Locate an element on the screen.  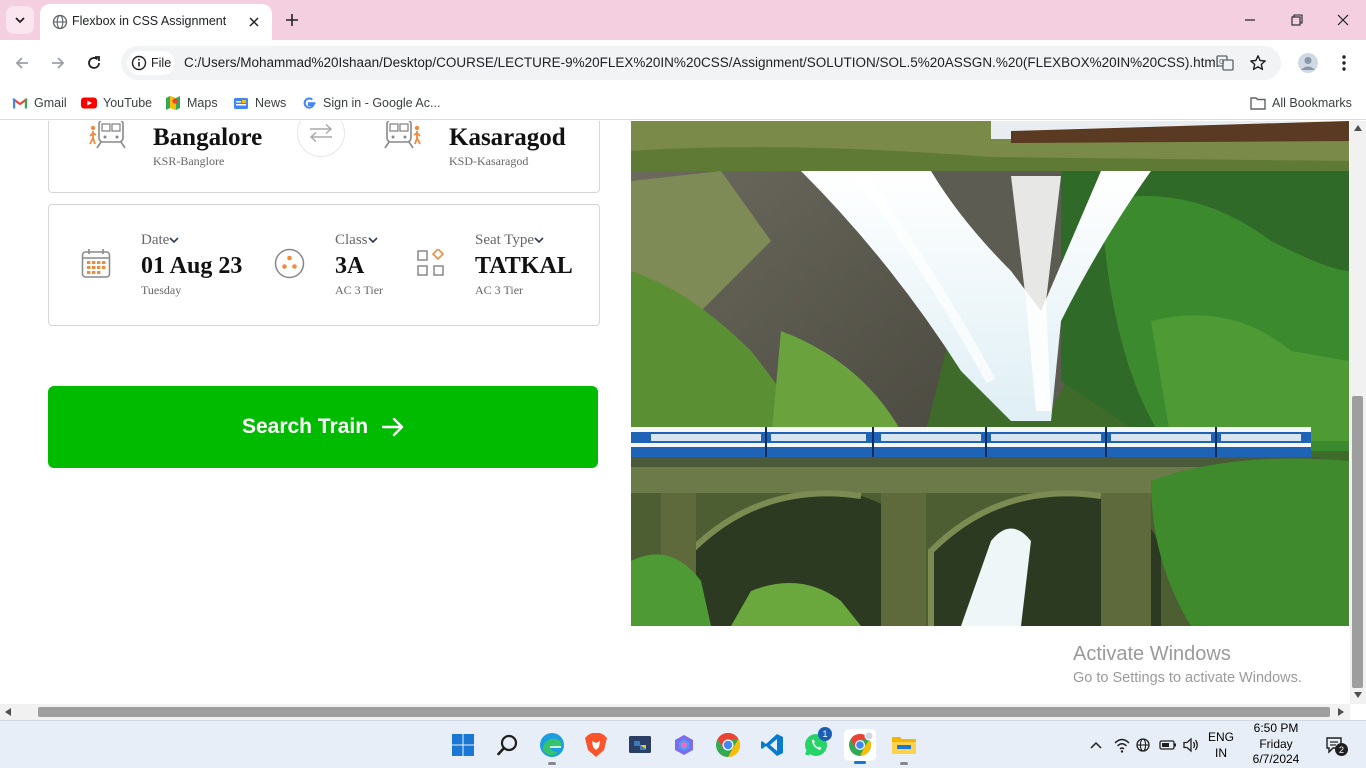
date-label: Date is located at coordinates (155, 240).